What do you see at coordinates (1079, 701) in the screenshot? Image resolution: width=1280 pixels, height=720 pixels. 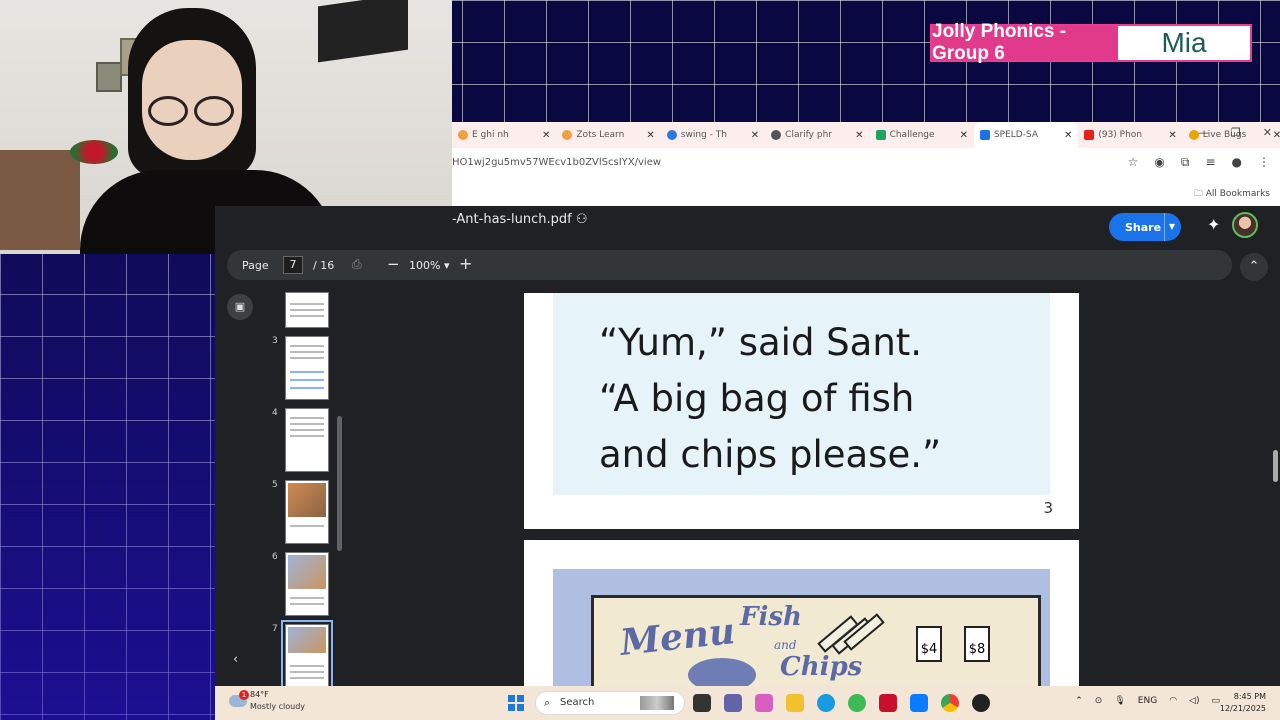 I see `chevron-up-icon: ⌃` at bounding box center [1079, 701].